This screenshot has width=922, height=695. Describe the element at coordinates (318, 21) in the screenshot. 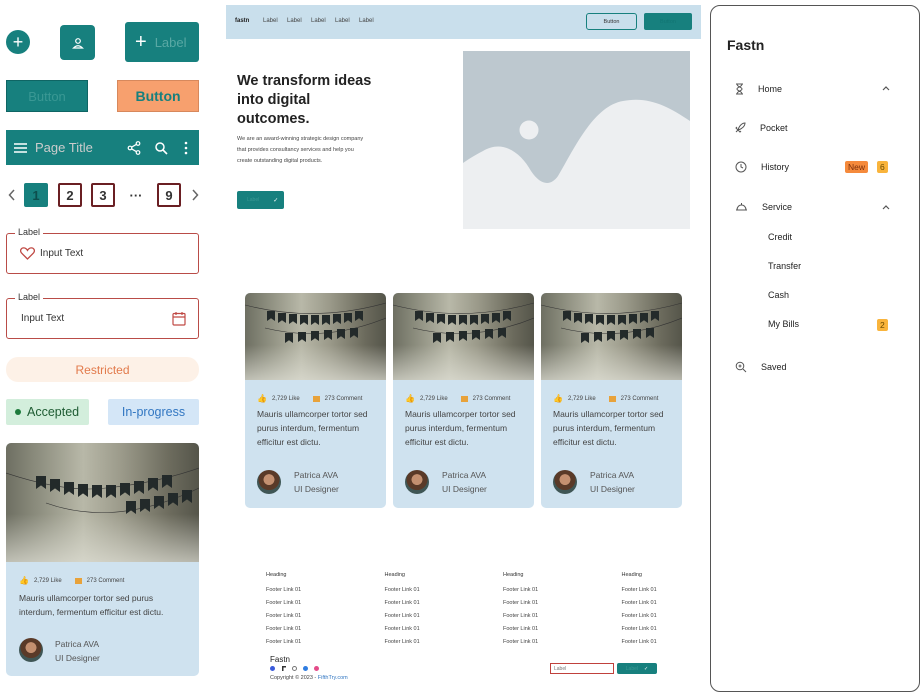

I see `nav-link-3: Label` at that location.